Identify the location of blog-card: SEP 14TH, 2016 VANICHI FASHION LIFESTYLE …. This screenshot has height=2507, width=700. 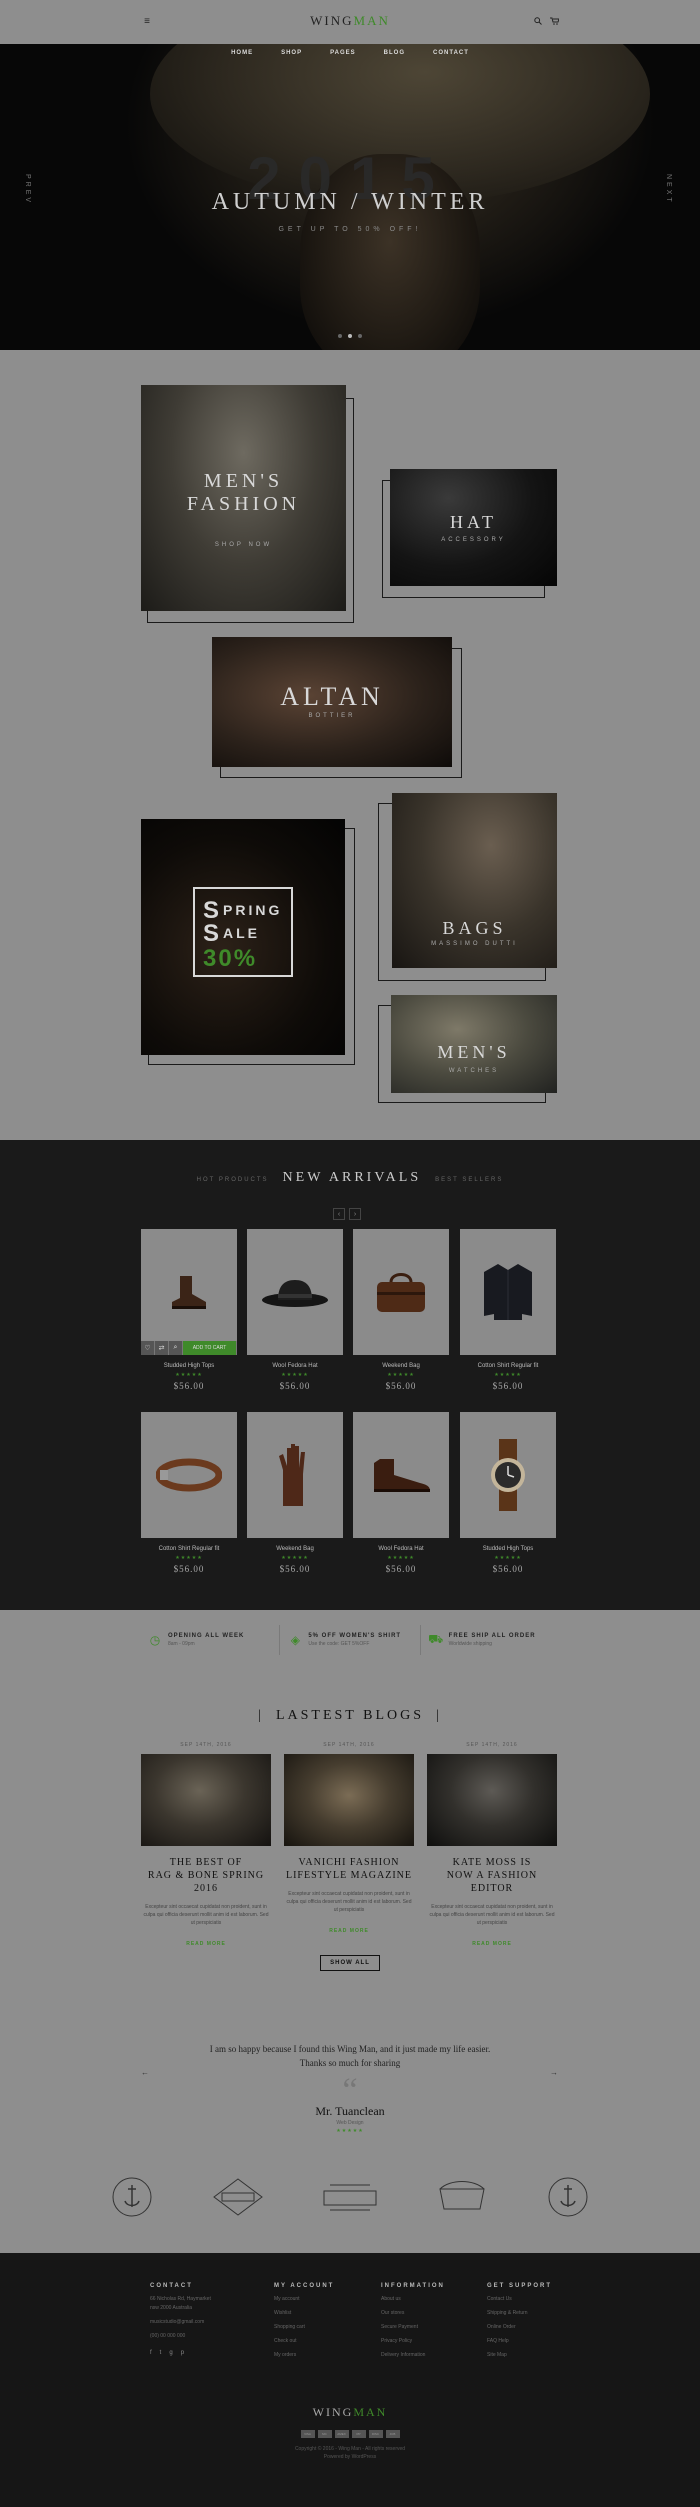
(349, 1838).